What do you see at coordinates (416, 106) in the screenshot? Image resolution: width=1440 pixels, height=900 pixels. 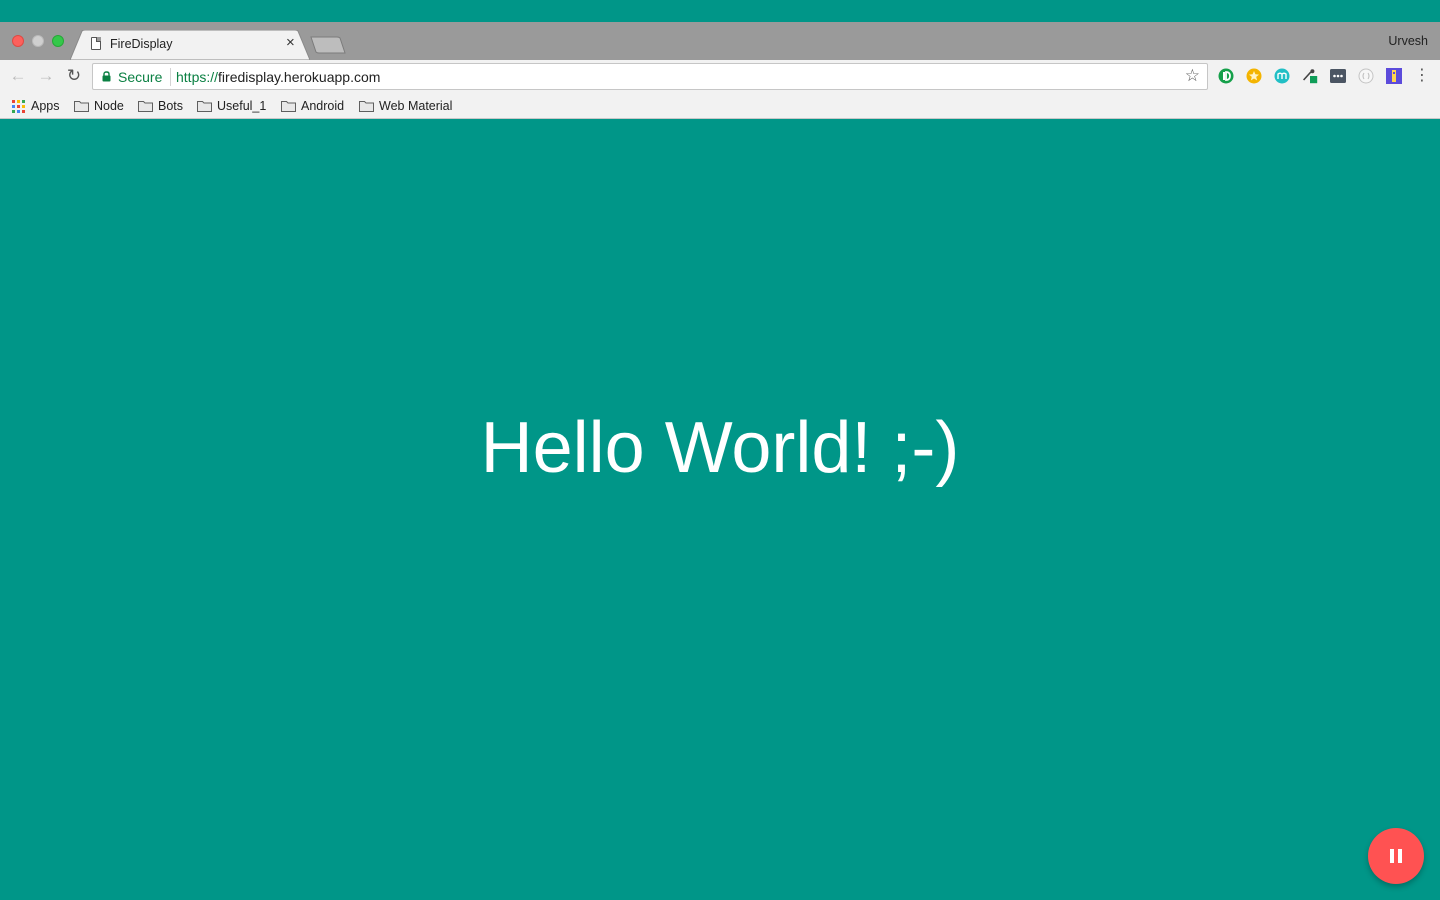 I see `bookmark-label: Web Material` at bounding box center [416, 106].